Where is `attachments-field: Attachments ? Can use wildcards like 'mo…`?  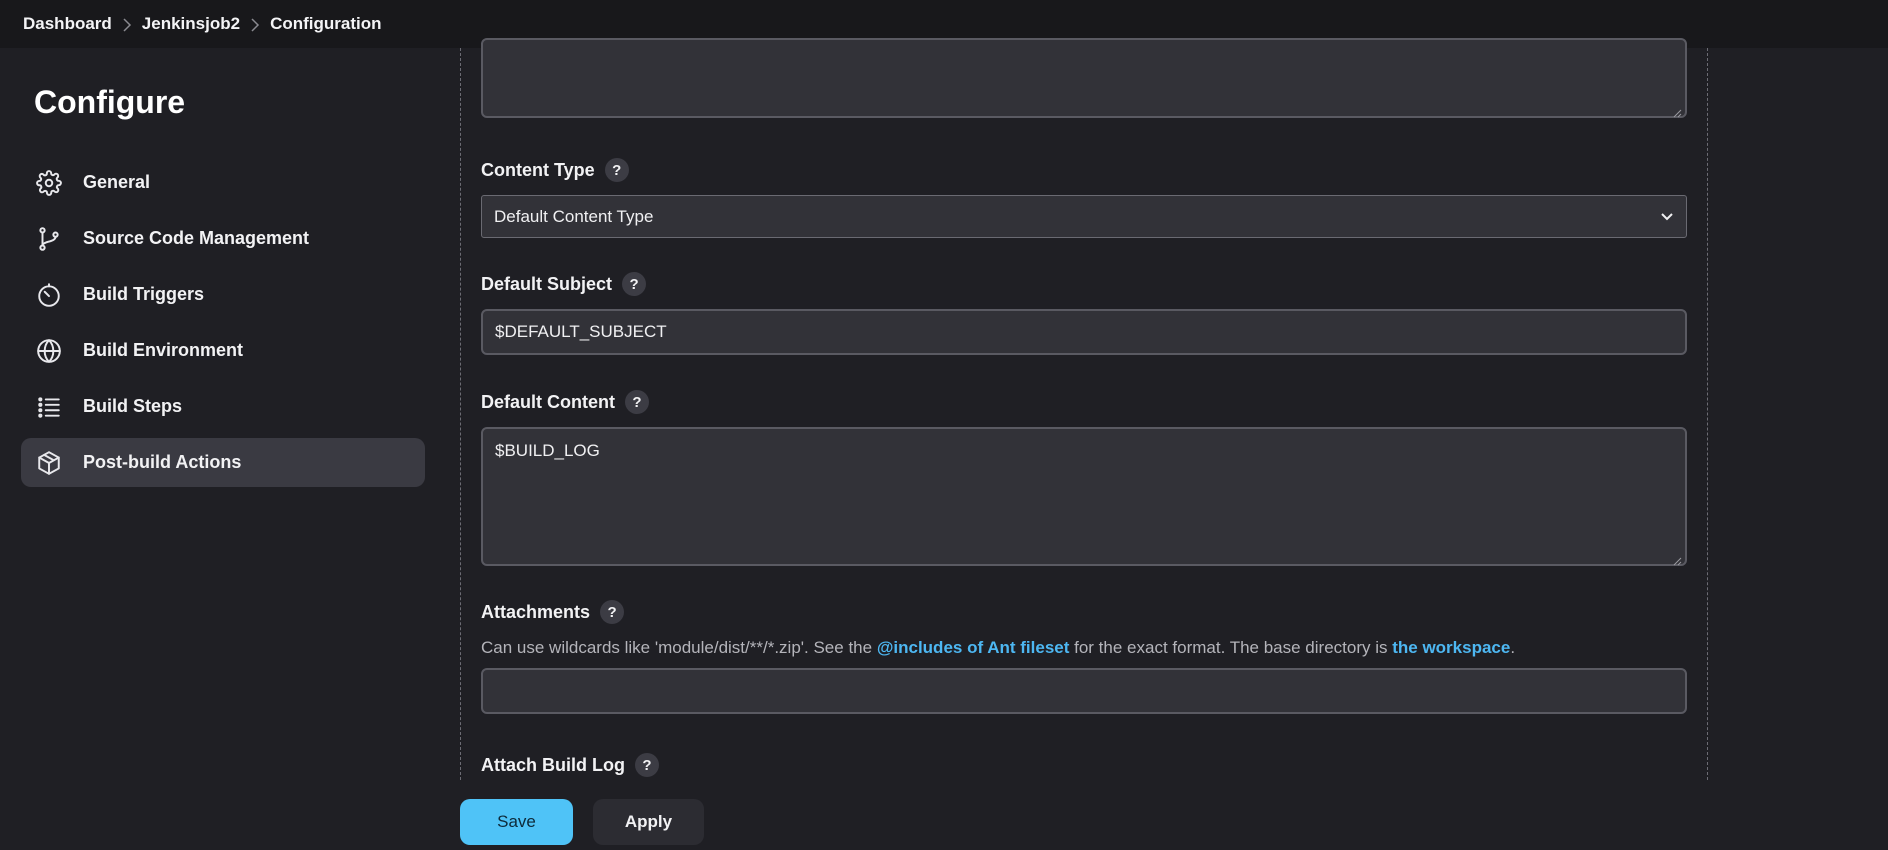 attachments-field: Attachments ? Can use wildcards like 'mo… is located at coordinates (1084, 657).